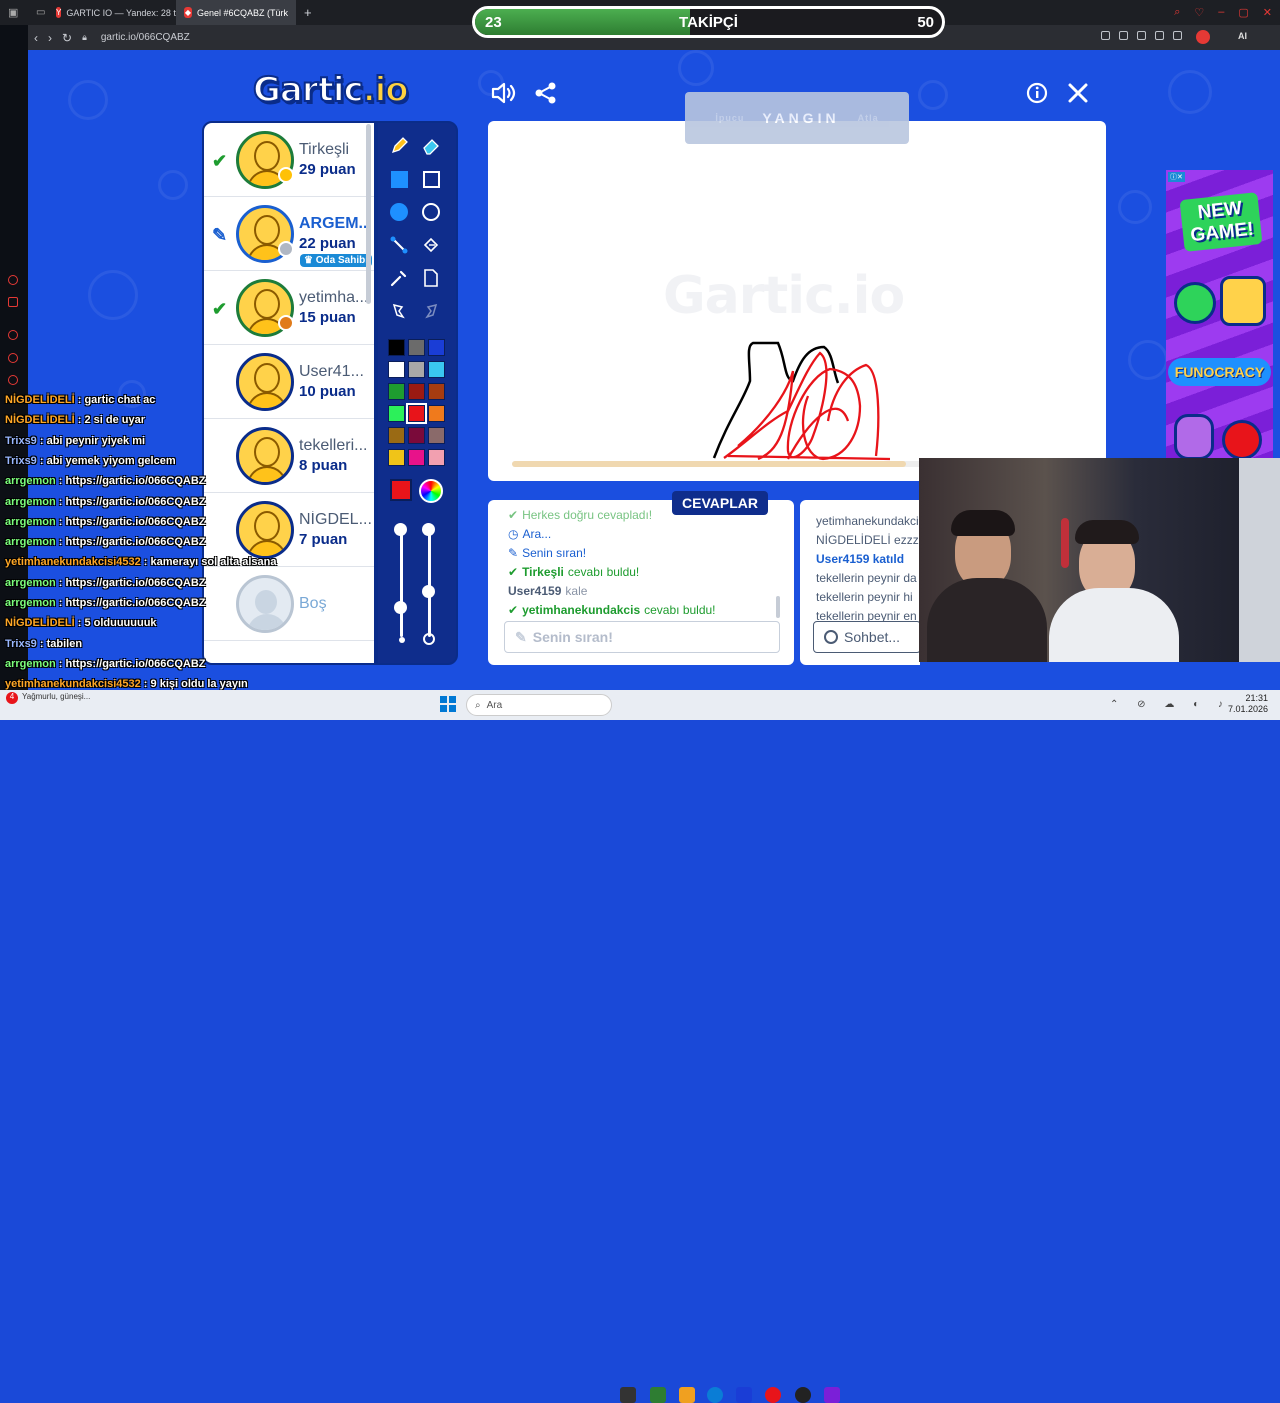 Image resolution: width=1280 pixels, height=1403 pixels. What do you see at coordinates (1203, 37) in the screenshot?
I see `profile-icon` at bounding box center [1203, 37].